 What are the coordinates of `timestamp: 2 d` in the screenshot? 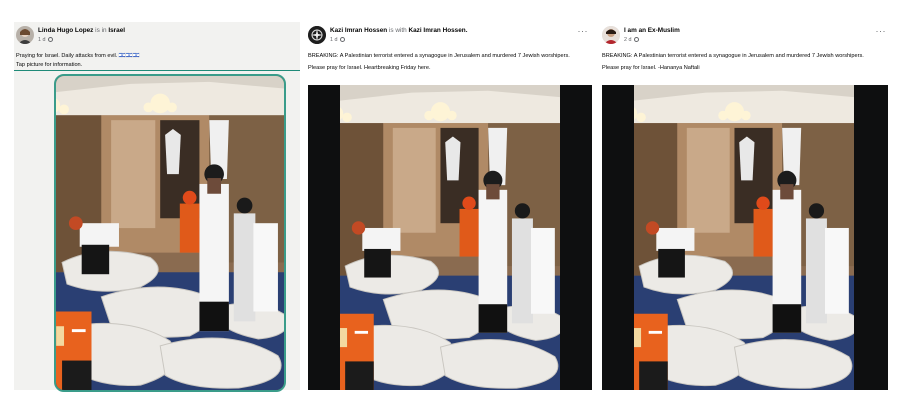 It's located at (628, 40).